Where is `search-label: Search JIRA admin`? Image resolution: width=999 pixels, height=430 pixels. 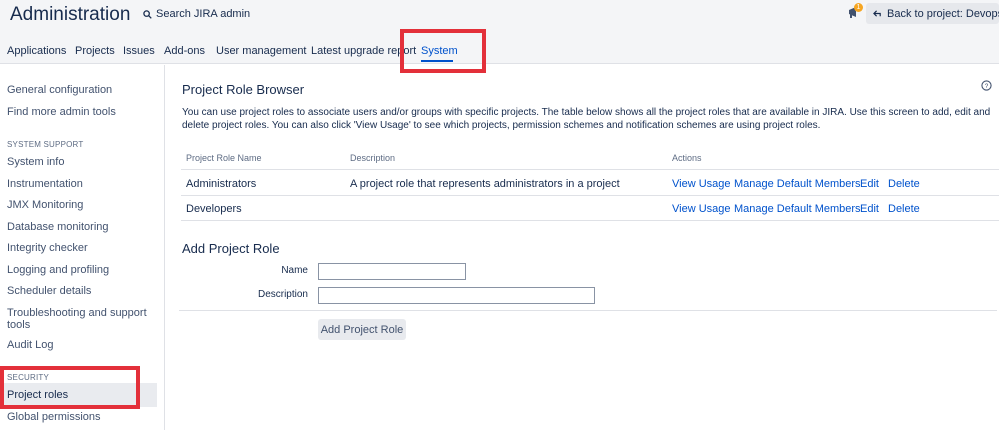 search-label: Search JIRA admin is located at coordinates (203, 14).